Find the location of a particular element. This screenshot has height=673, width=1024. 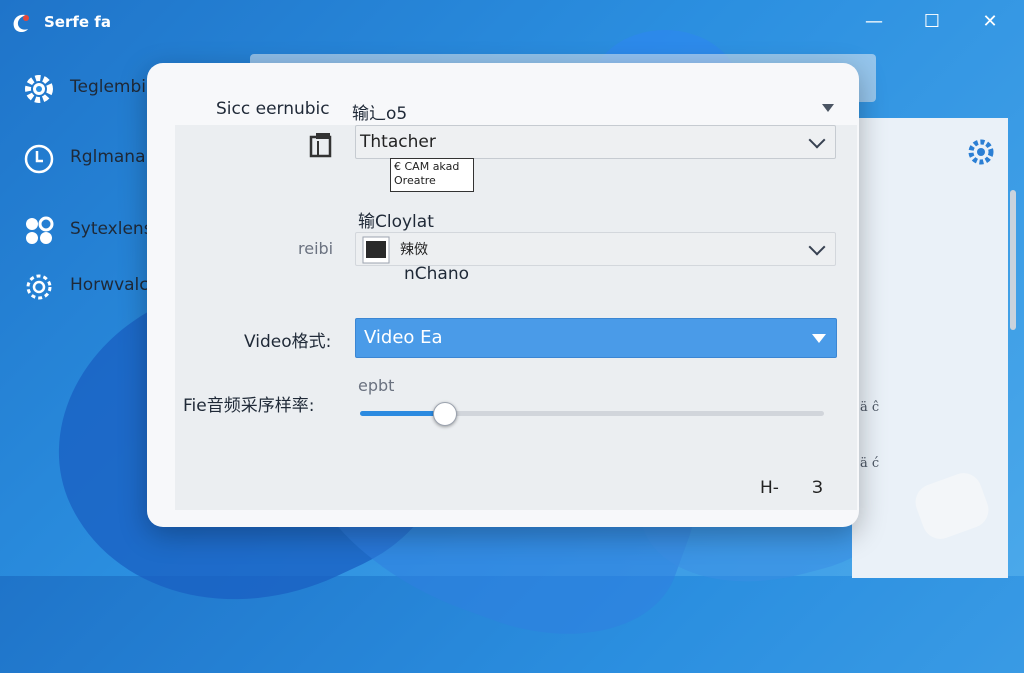

source-label: Sicc eernubic is located at coordinates (273, 109).